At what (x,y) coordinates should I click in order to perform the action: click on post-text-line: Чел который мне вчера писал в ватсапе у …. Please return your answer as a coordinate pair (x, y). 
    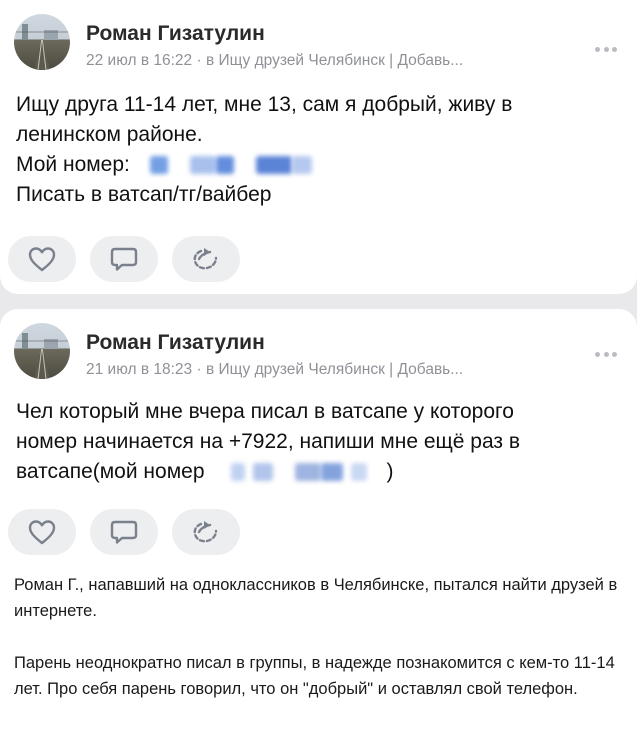
    Looking at the image, I should click on (265, 411).